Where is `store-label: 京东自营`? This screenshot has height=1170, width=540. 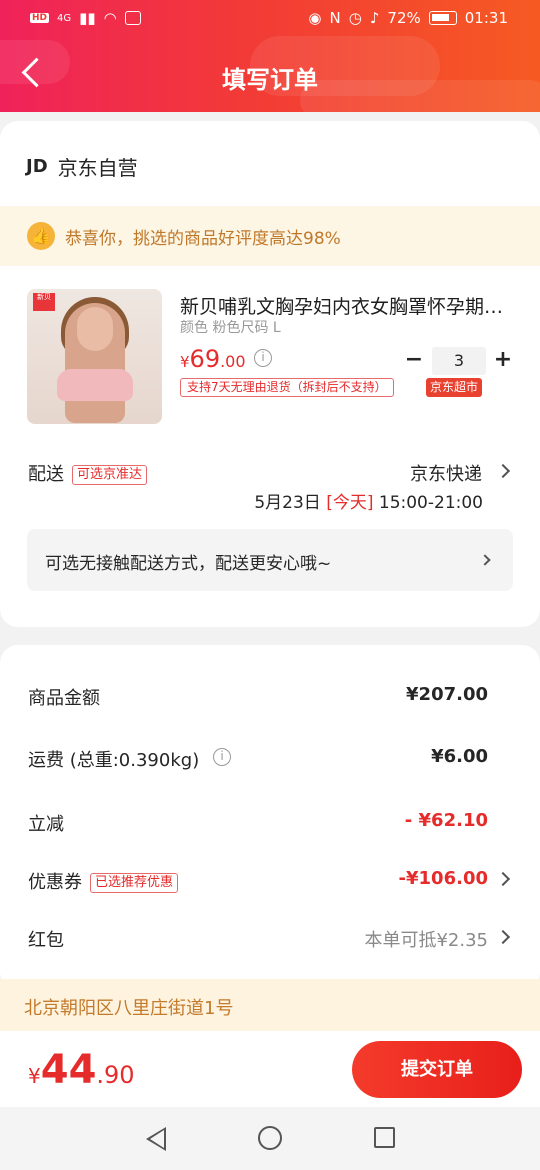 store-label: 京东自营 is located at coordinates (97, 168).